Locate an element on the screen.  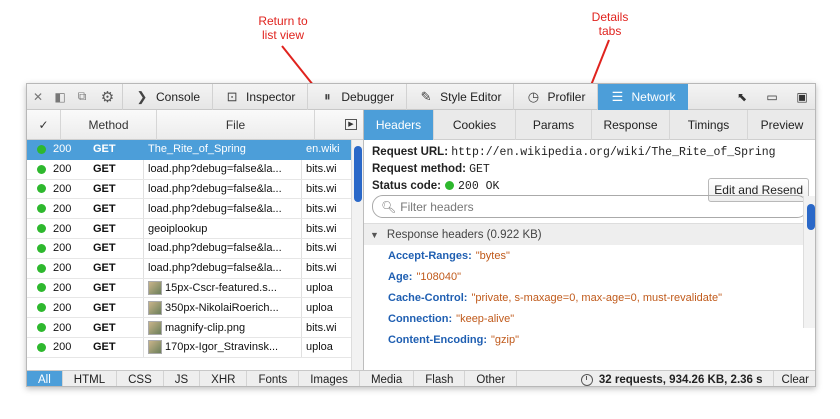
header-name: Content-Encoding: is located at coordinates (437, 340).